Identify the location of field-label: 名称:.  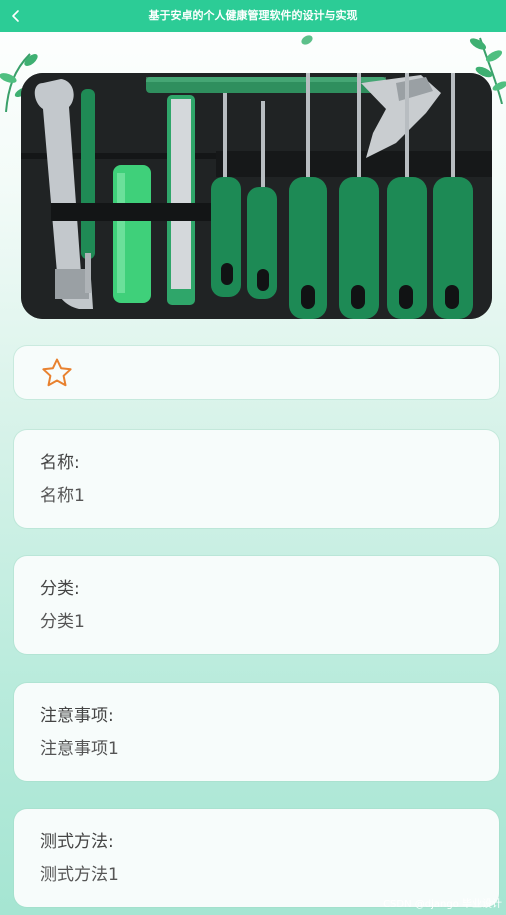
(60, 463).